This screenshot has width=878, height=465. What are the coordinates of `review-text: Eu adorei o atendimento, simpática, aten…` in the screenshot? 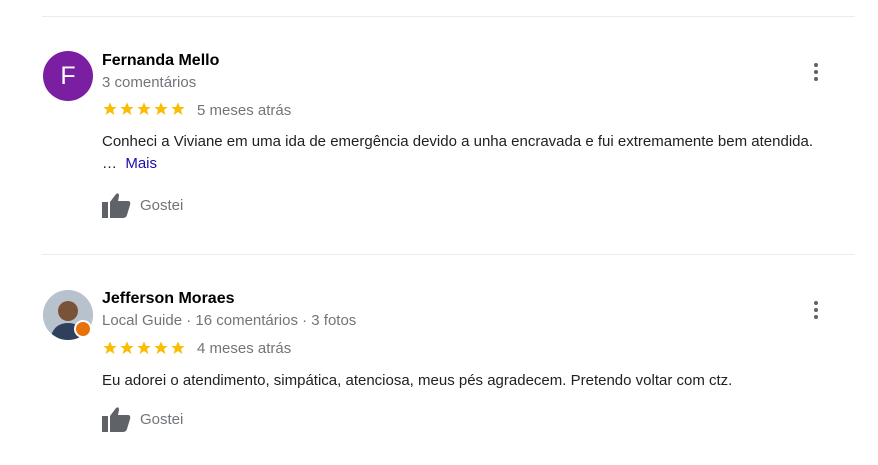 It's located at (417, 380).